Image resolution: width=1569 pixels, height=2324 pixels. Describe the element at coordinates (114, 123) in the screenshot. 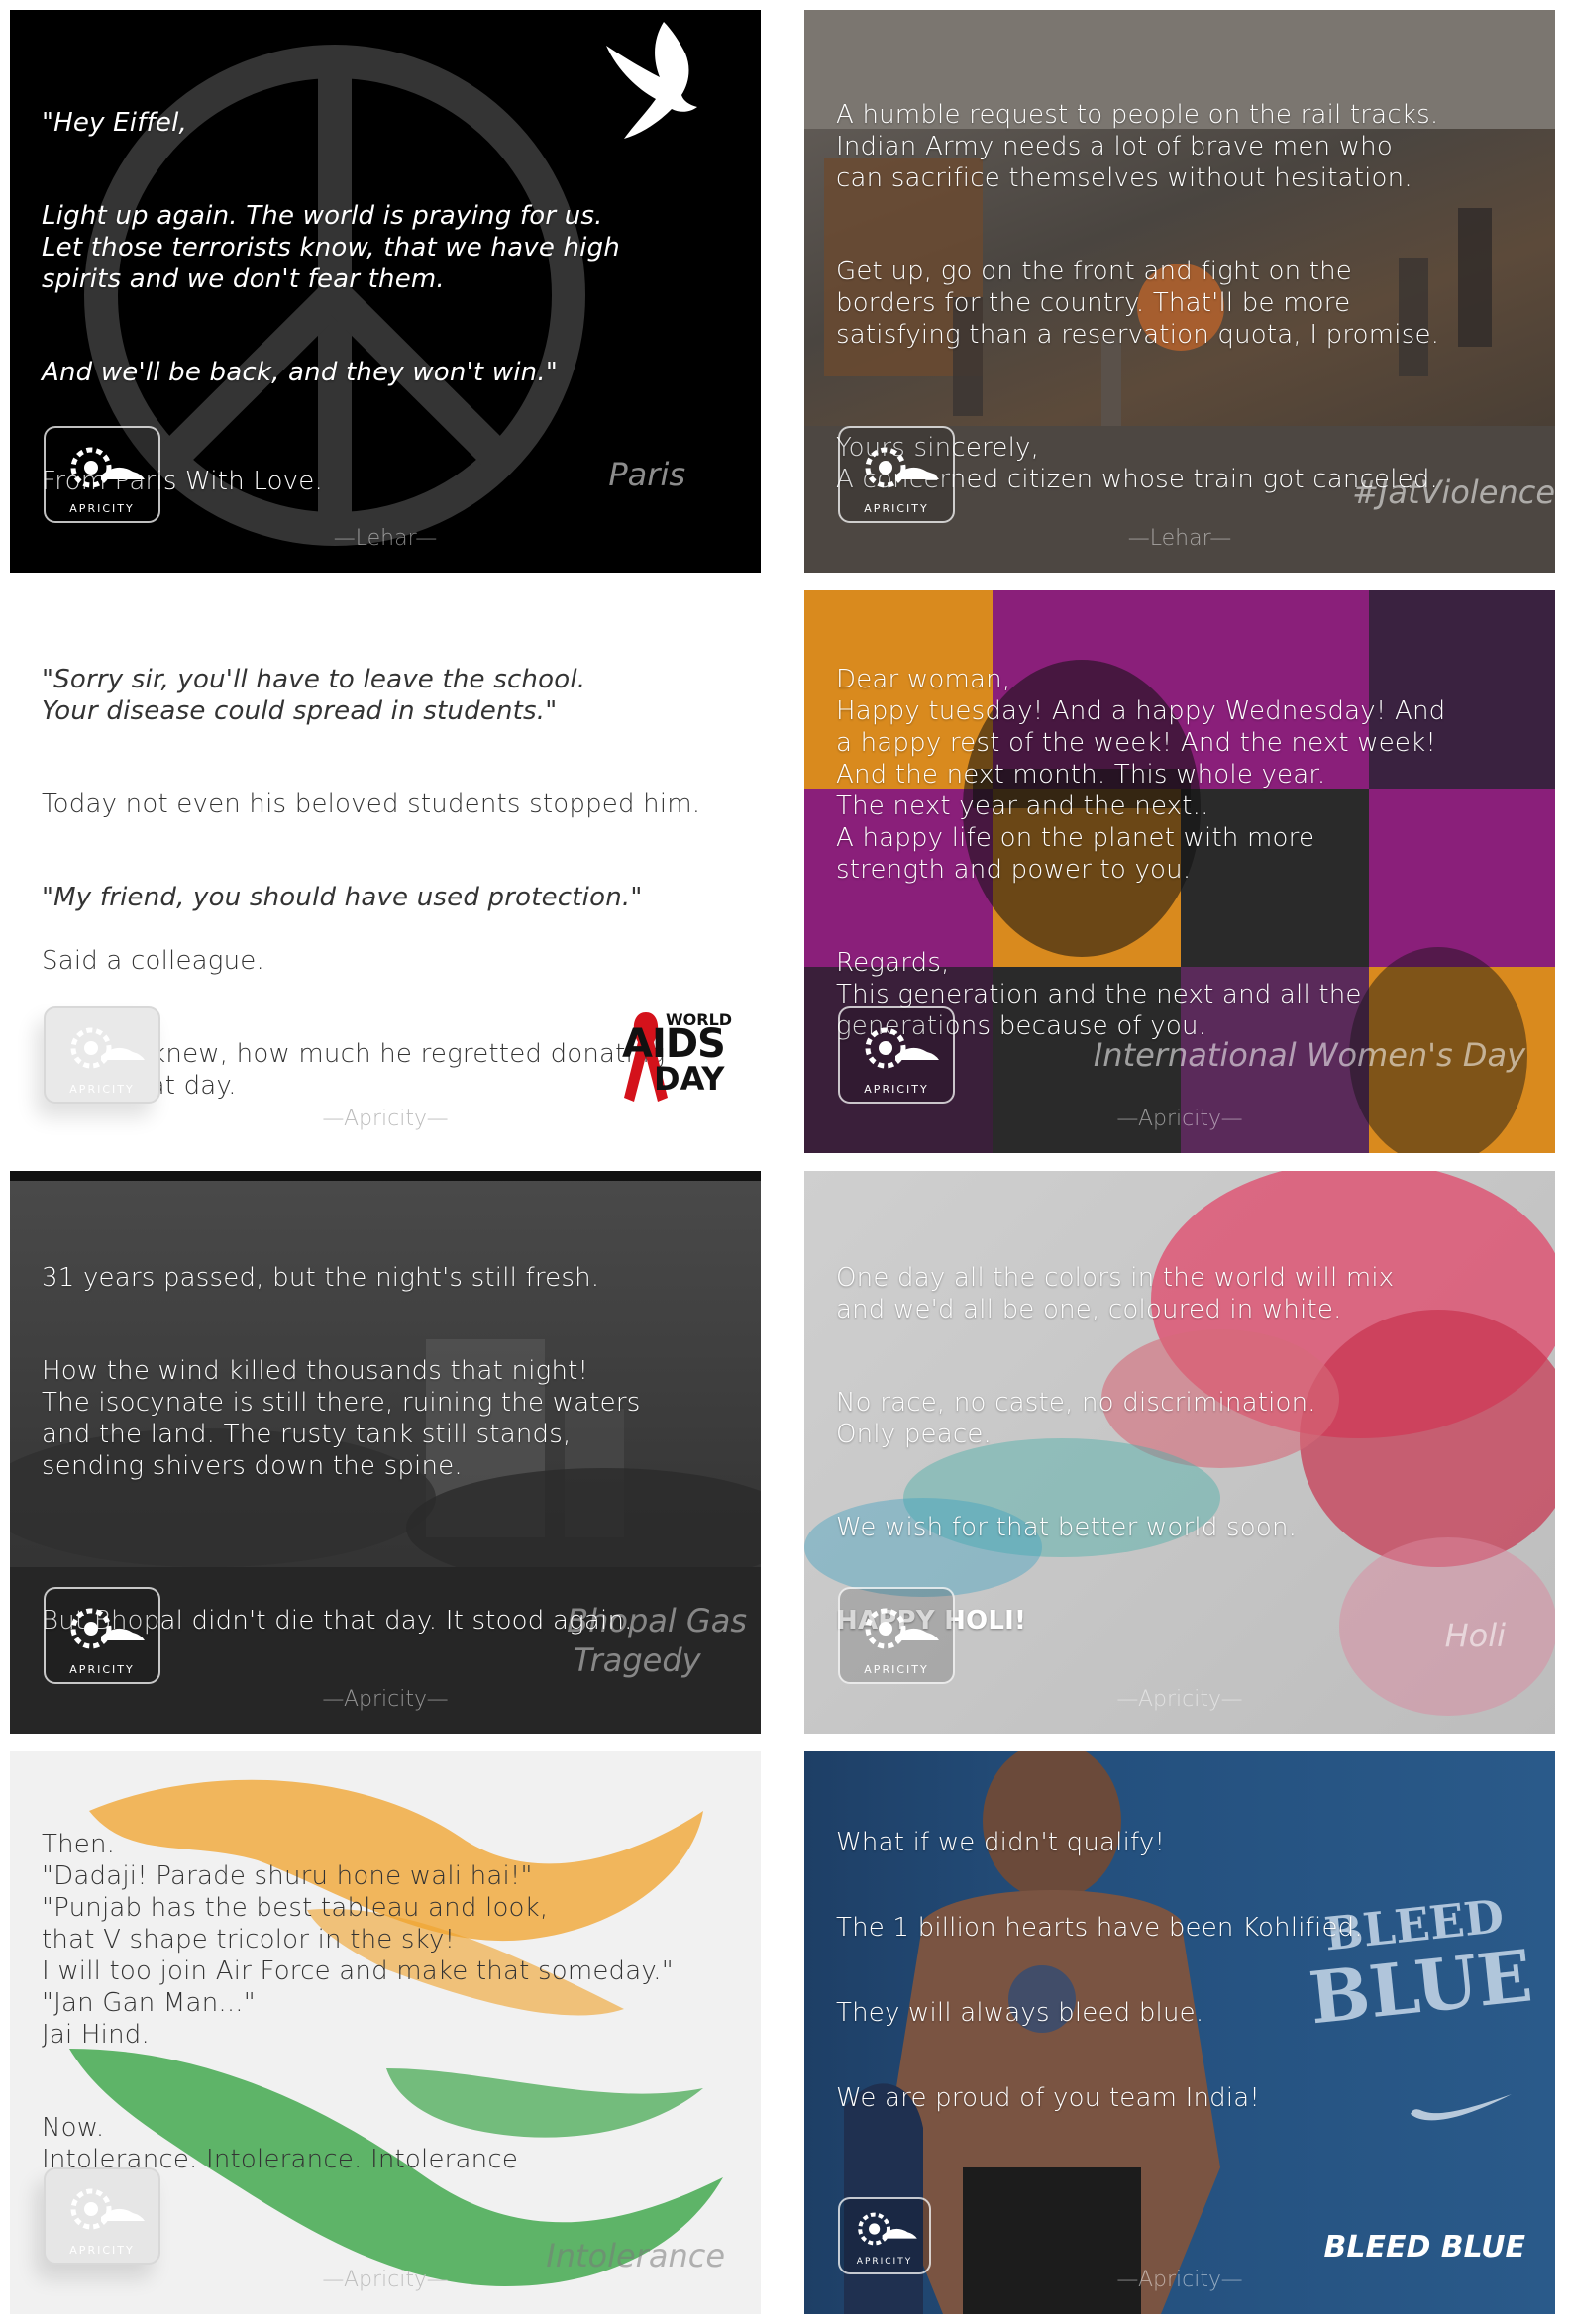

I see `paris-line-1: "Hey Eiffel,` at that location.